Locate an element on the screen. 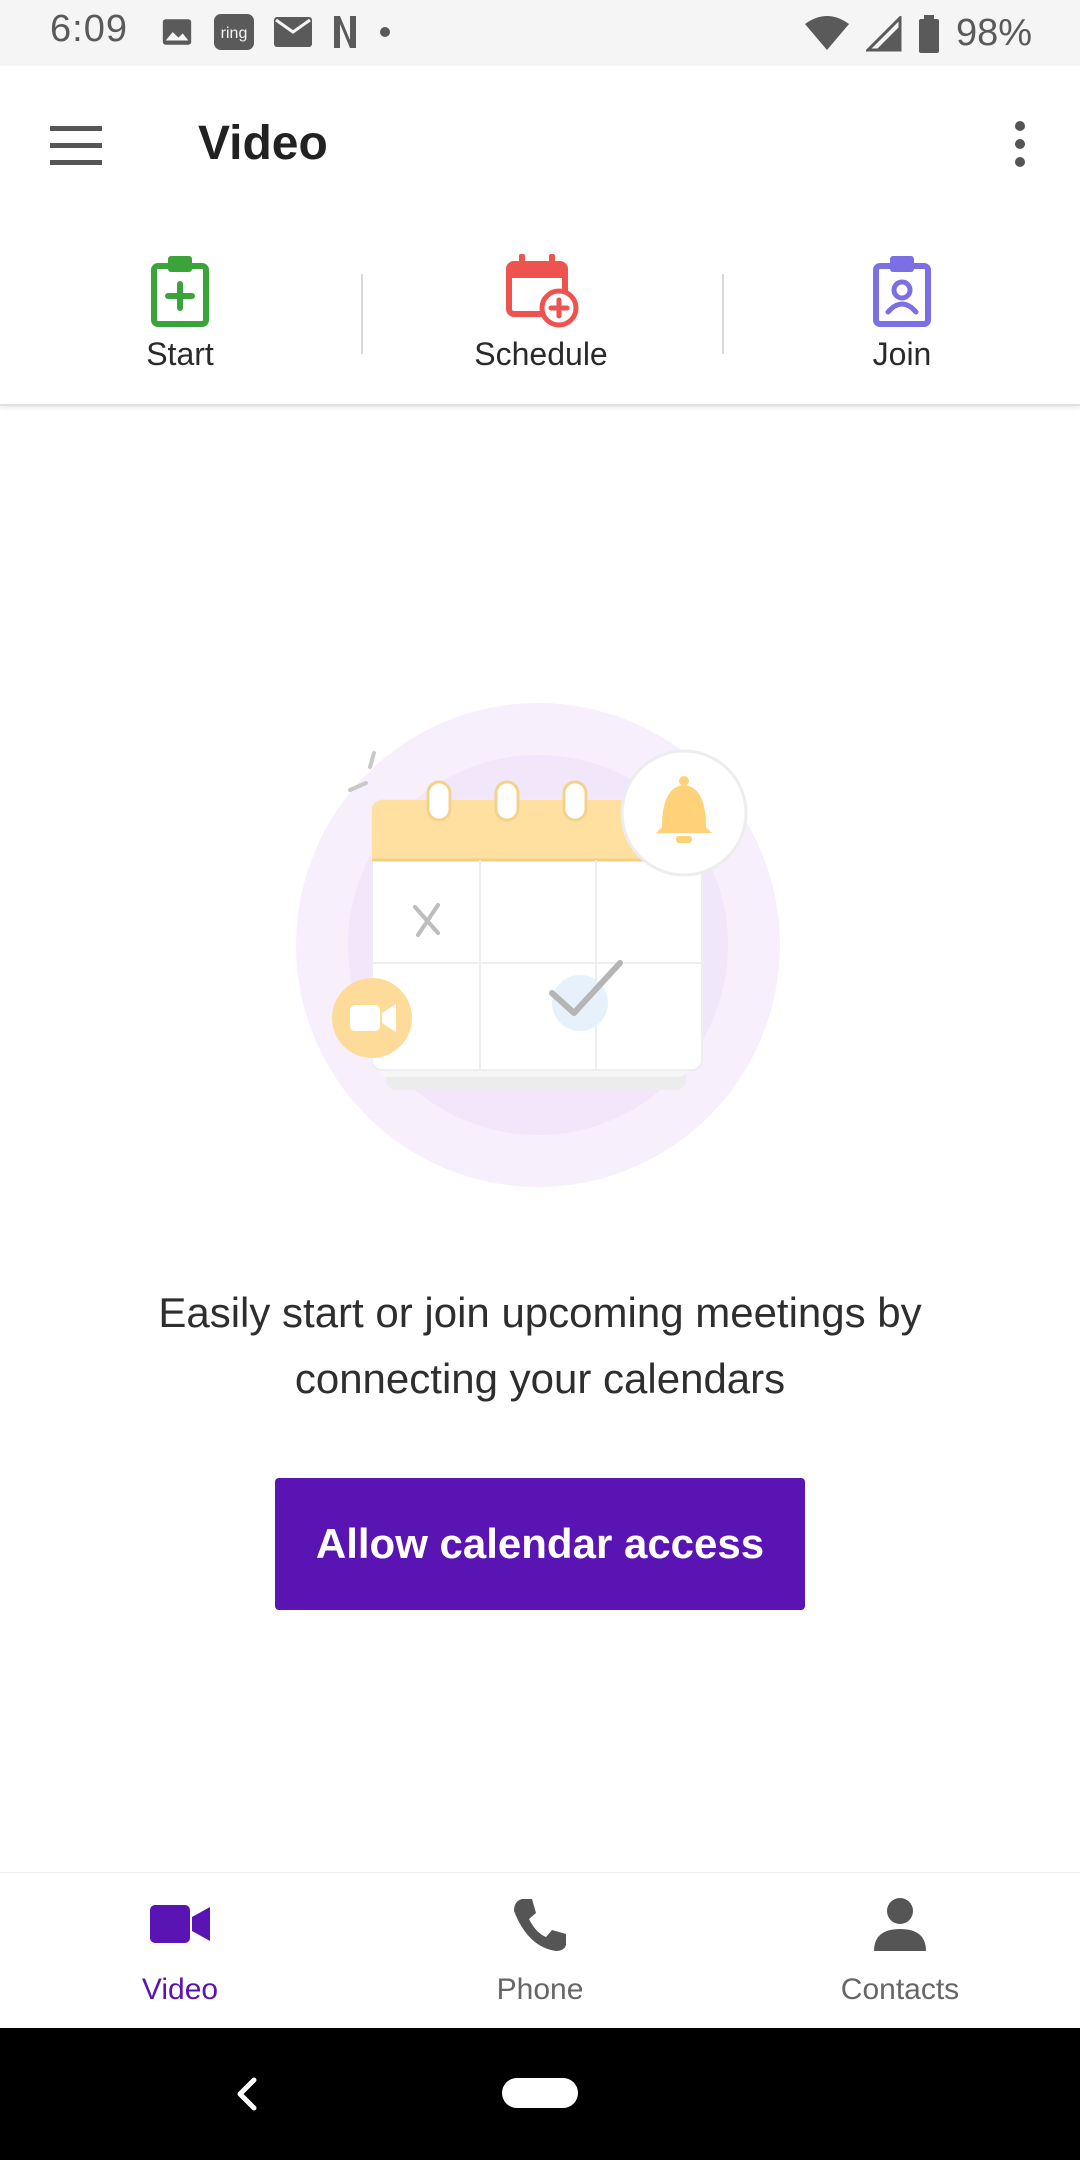 This screenshot has width=1080, height=2160. nav-item-contacts: Contacts is located at coordinates (900, 1951).